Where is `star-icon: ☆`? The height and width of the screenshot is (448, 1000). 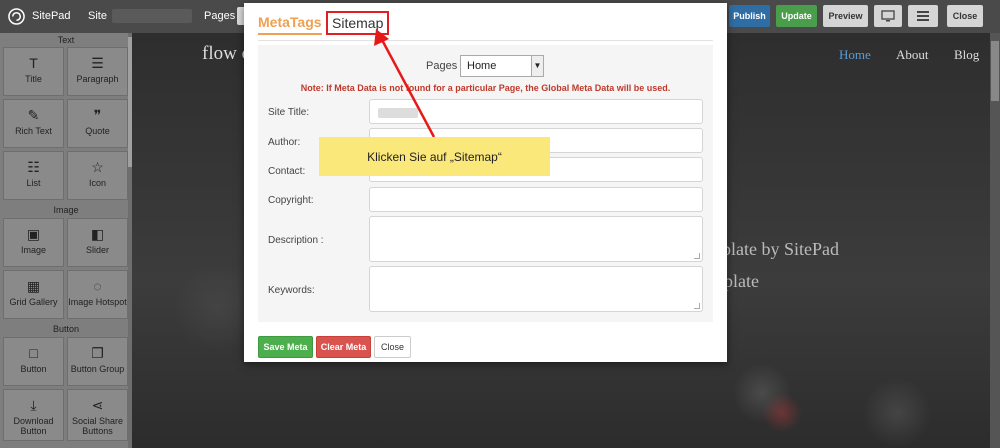
star-icon: ☆ is located at coordinates (97, 167).